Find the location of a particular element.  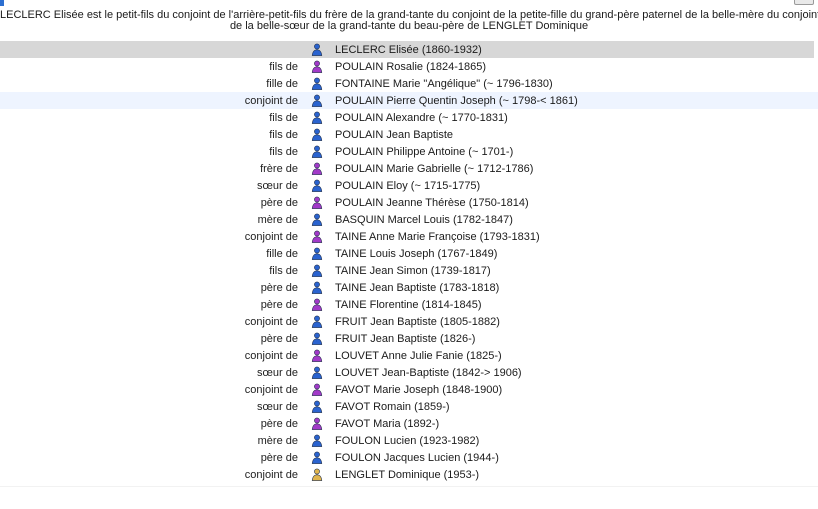

relationship-row: fils de POULAIN Alexandre (~ 1770-1831) is located at coordinates (409, 117).